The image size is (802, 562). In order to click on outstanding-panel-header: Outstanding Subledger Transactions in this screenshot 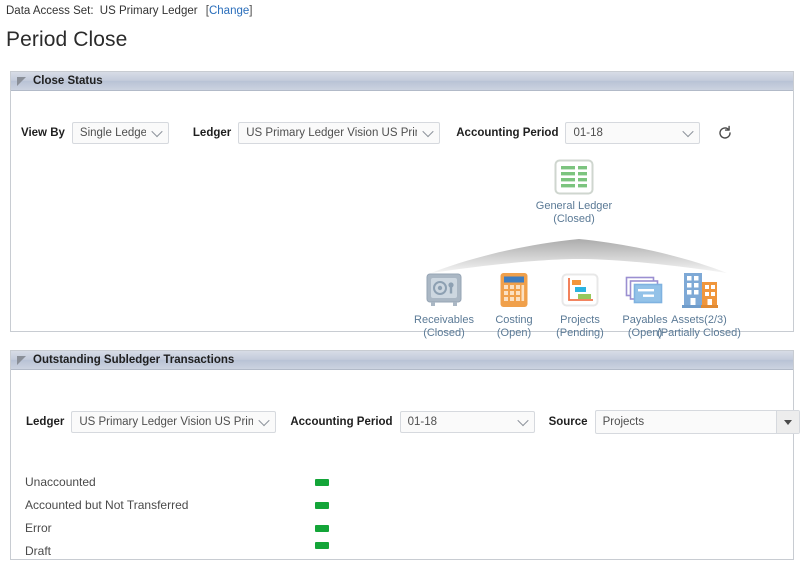, I will do `click(402, 360)`.